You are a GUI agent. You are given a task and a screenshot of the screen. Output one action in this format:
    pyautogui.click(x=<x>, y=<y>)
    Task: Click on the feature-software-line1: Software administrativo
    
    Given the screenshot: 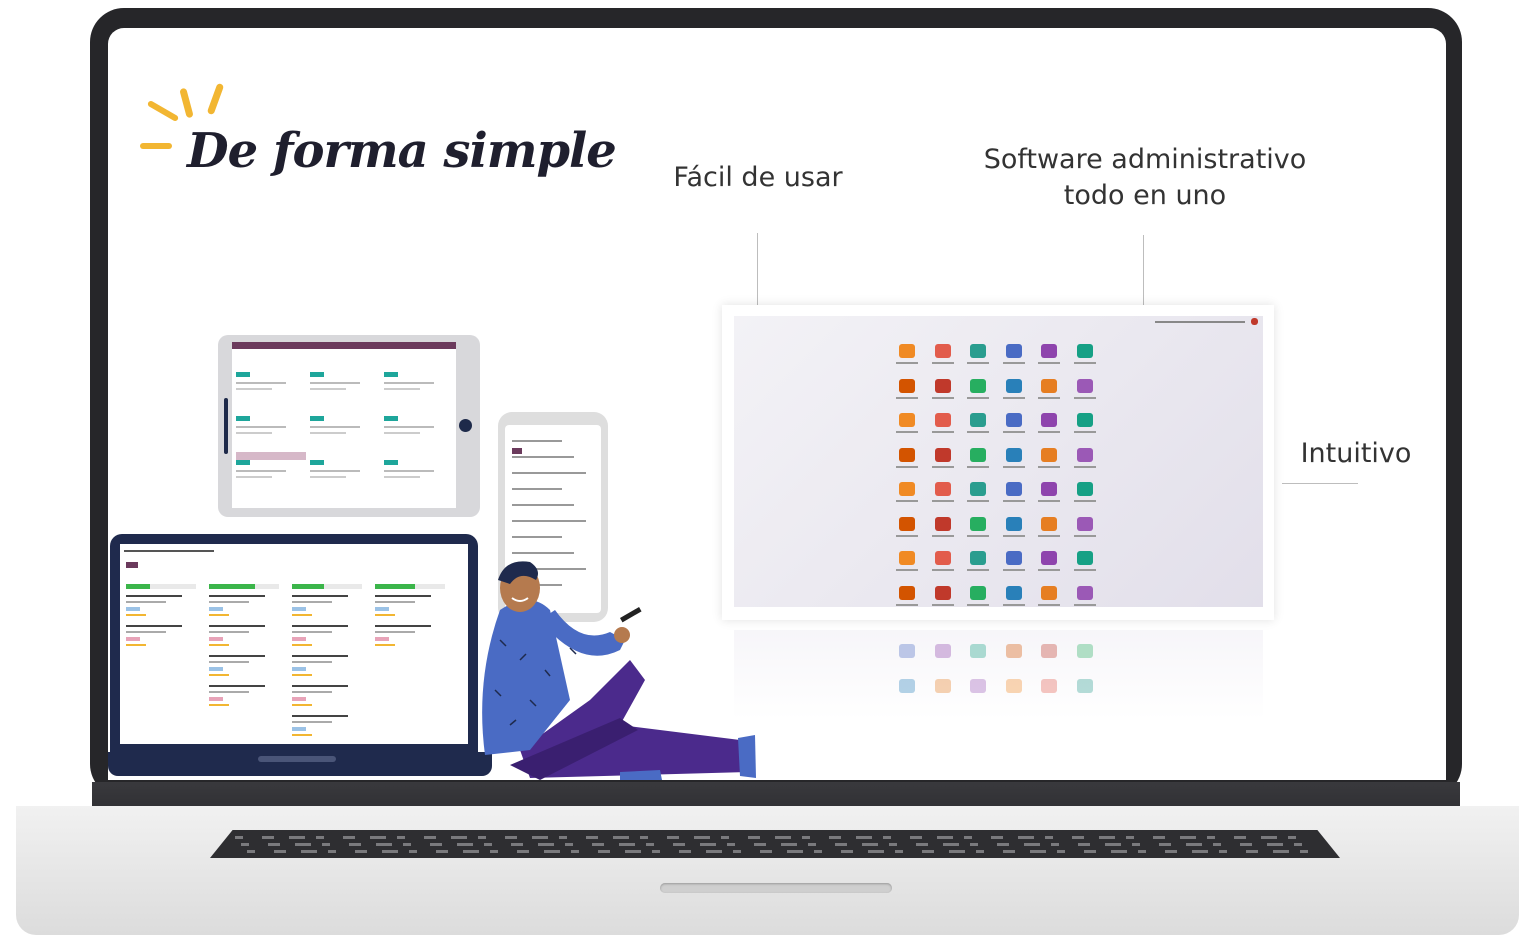 What is the action you would take?
    pyautogui.click(x=1145, y=159)
    